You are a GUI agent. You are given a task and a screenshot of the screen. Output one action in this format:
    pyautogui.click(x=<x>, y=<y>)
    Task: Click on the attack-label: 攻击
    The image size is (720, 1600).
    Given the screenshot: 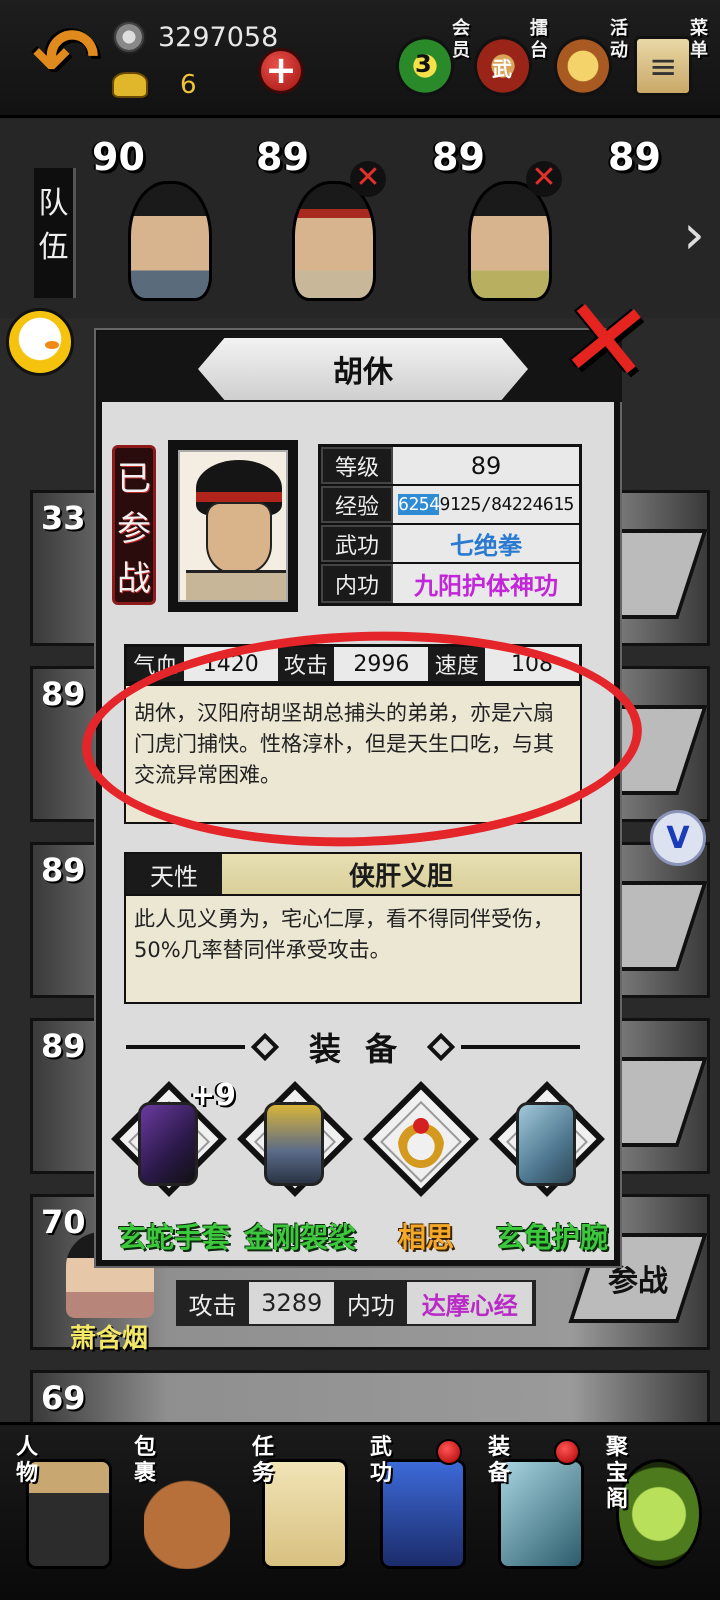 What is the action you would take?
    pyautogui.click(x=214, y=1303)
    